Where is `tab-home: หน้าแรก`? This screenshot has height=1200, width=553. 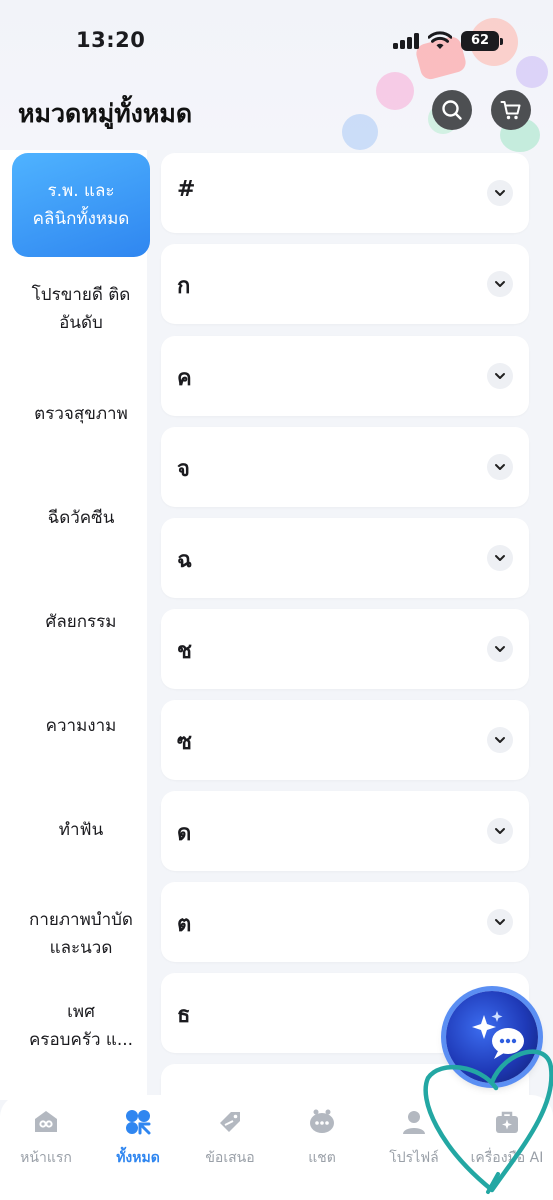
tab-home: หน้าแรก is located at coordinates (46, 1138).